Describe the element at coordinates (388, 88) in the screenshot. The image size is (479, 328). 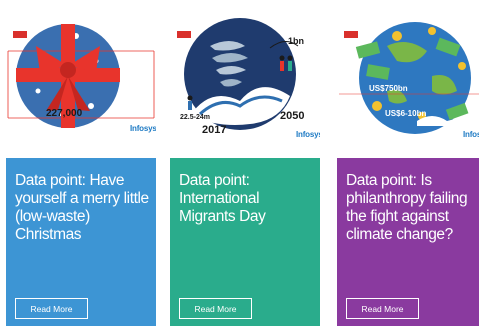
I see `data-label-750bn: US$750bn` at that location.